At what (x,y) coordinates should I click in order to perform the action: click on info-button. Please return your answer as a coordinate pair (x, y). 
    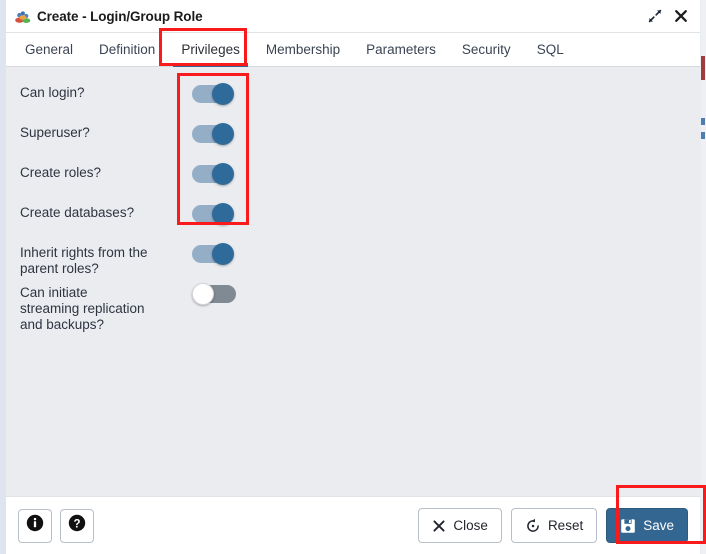
    Looking at the image, I should click on (35, 525).